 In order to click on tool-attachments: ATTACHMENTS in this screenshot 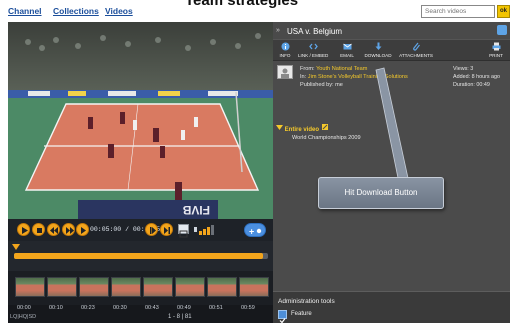, I will do `click(416, 50)`.